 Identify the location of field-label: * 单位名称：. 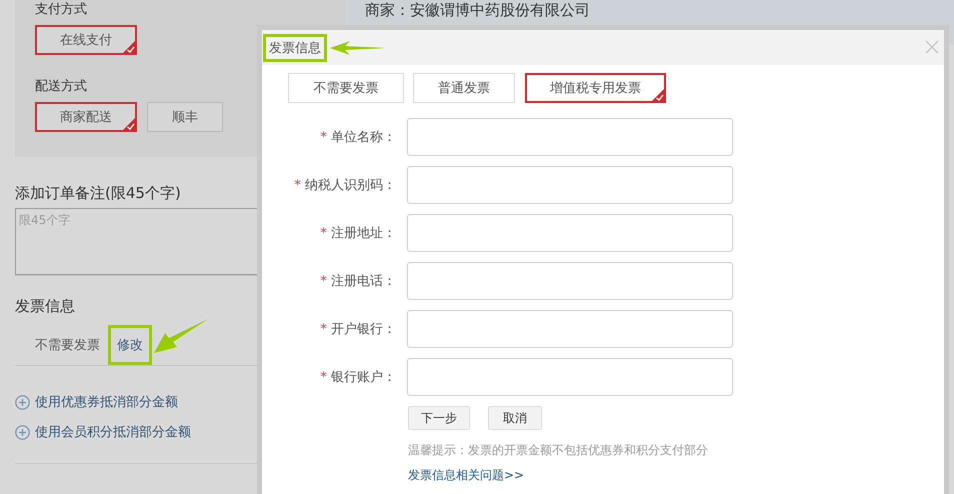
(357, 137).